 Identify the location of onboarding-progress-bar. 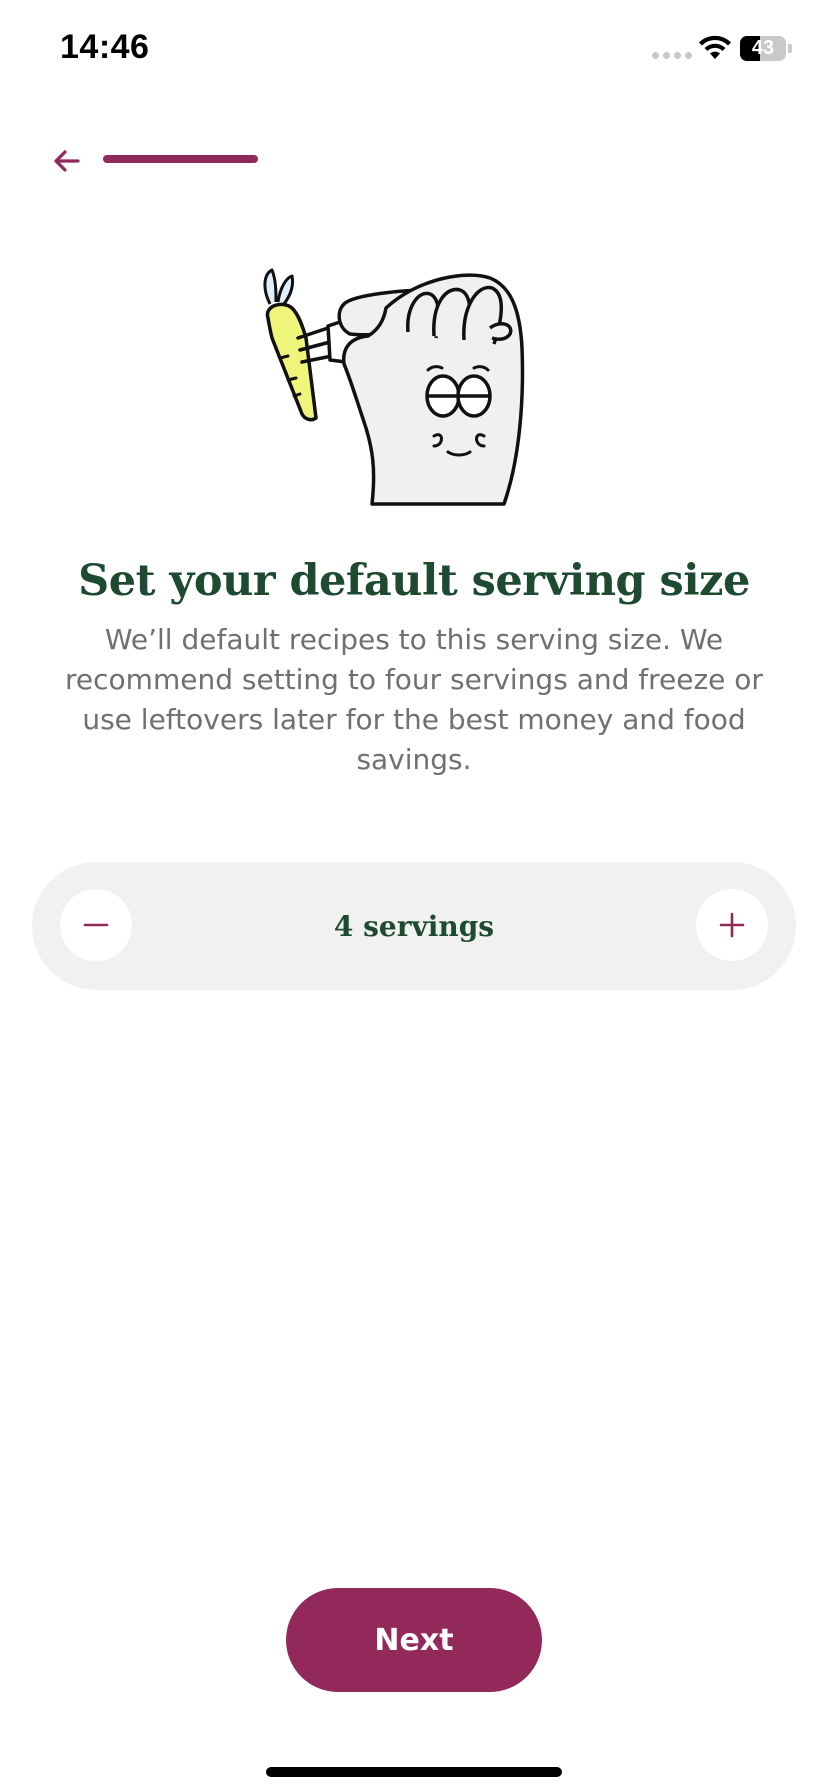
(258, 159).